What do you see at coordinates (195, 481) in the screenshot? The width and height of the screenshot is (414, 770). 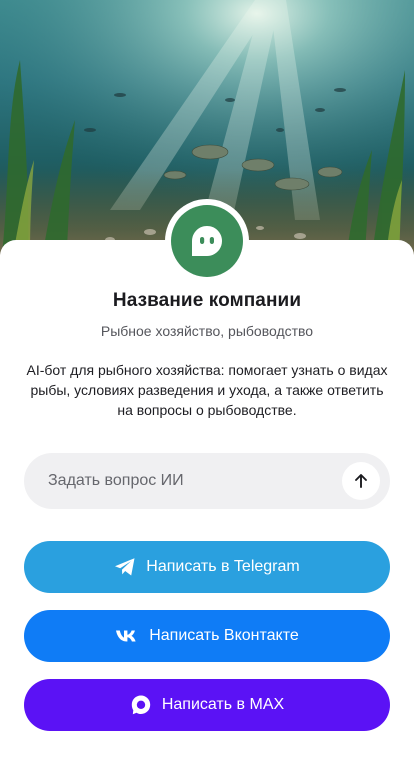 I see `ask-ai-input` at bounding box center [195, 481].